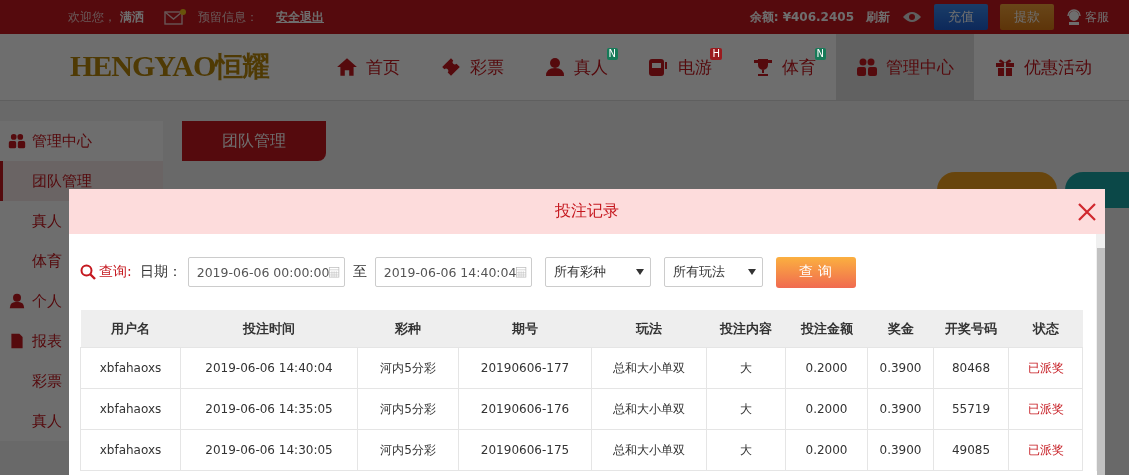 This screenshot has width=1129, height=475. Describe the element at coordinates (801, 17) in the screenshot. I see `balance-text: 余额: ¥406.2405` at that location.